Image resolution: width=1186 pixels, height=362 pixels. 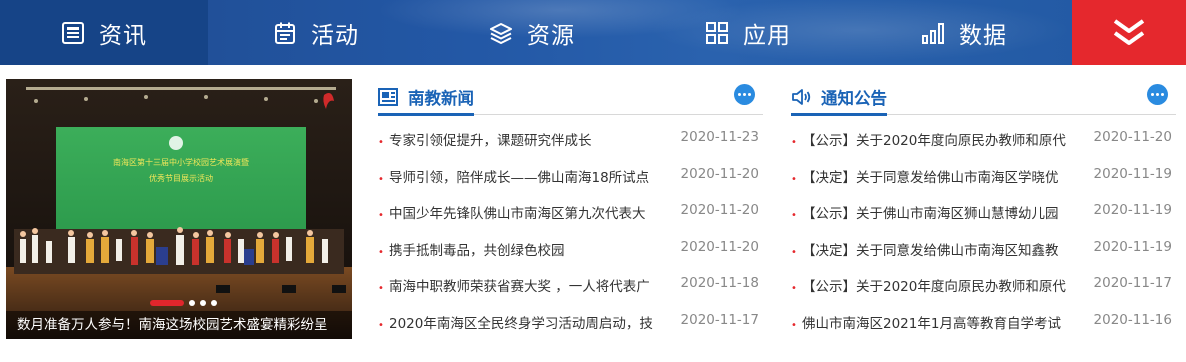 I want to click on list-item: • 携手抵制毒品，共创绿色校园 2020-11-20, so click(x=570, y=257).